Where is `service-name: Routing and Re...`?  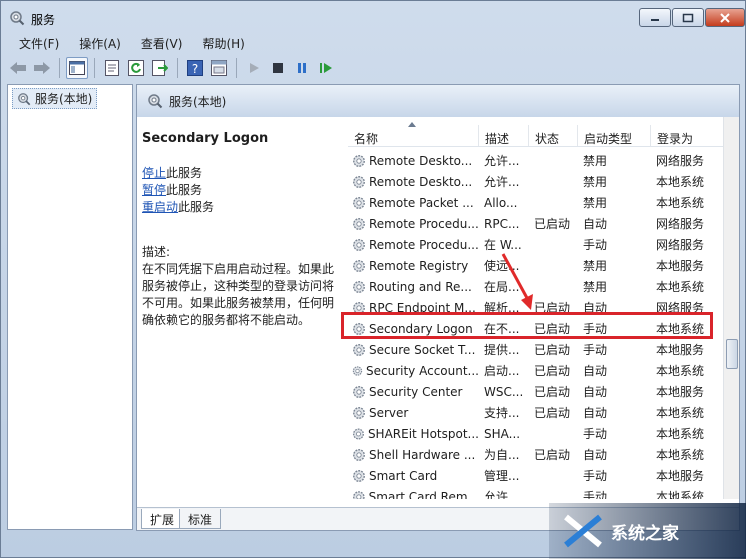
service-name: Routing and Re... is located at coordinates (420, 286).